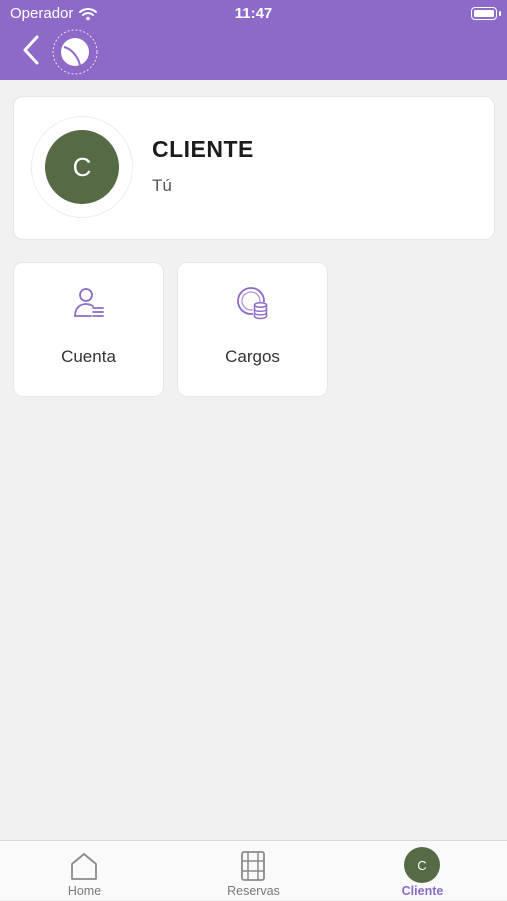 The image size is (507, 901). I want to click on battery-tip, so click(500, 13).